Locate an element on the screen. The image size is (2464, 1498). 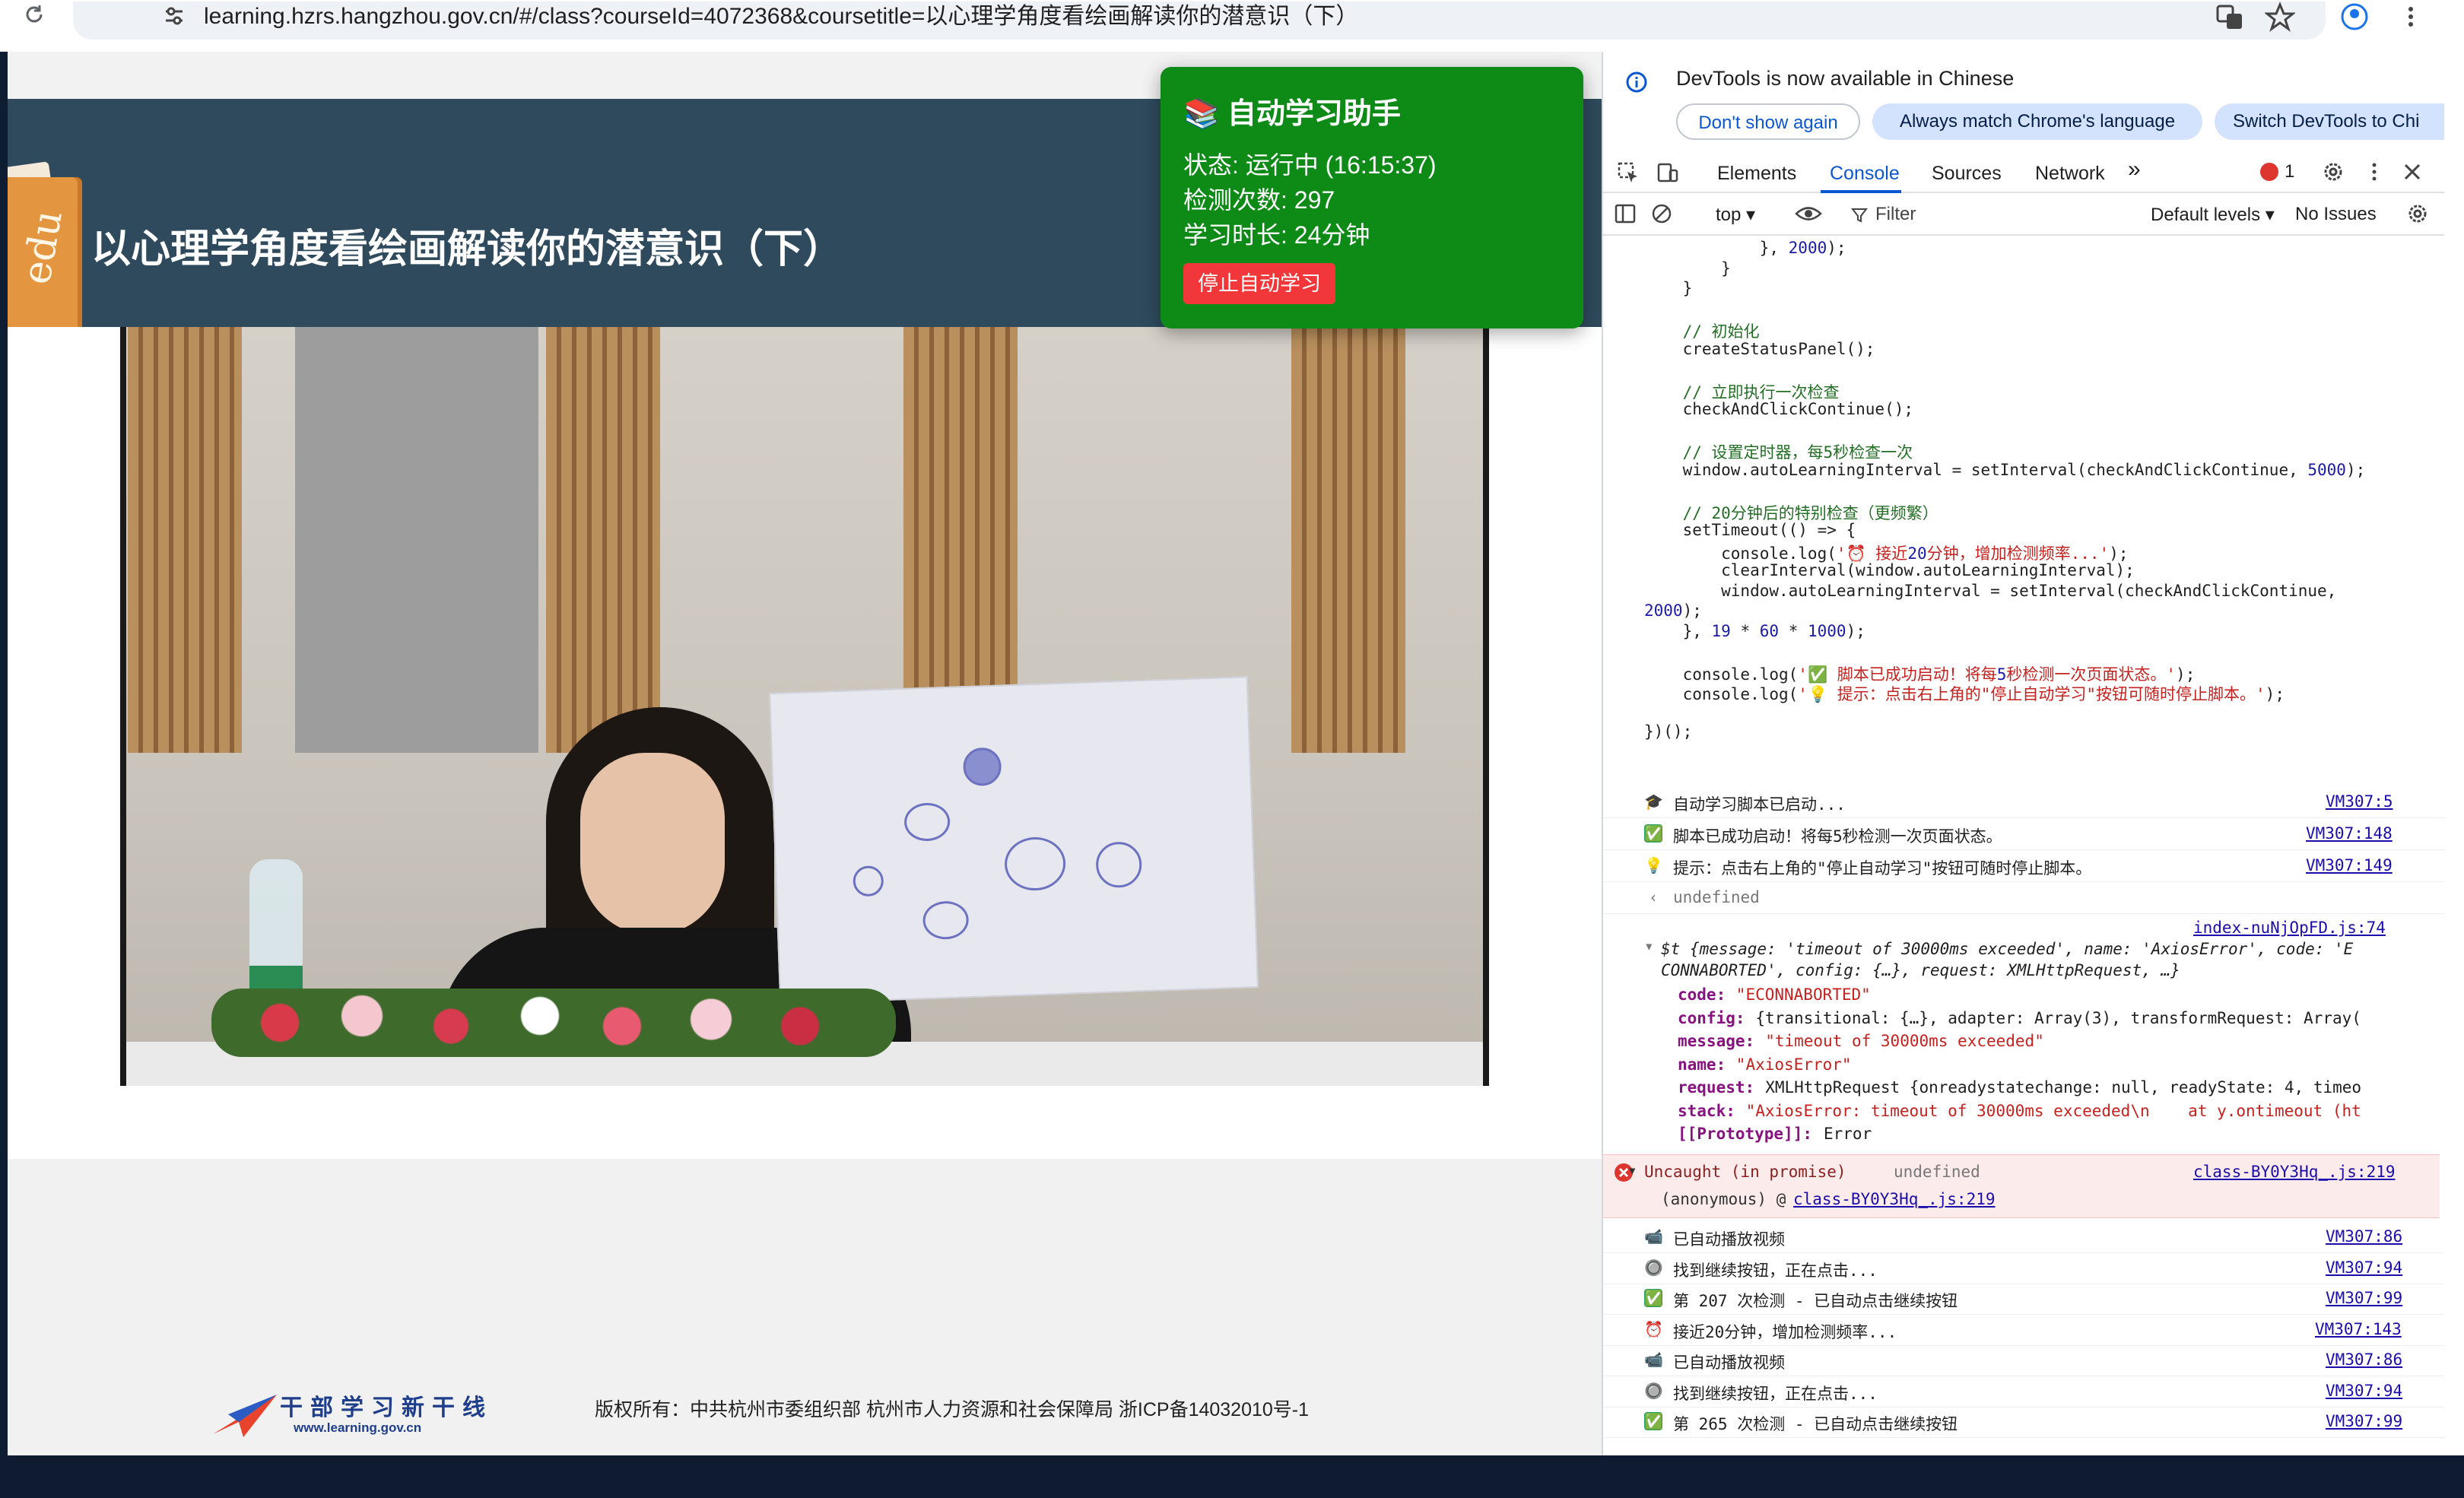
tab-sources: Sources is located at coordinates (1967, 174).